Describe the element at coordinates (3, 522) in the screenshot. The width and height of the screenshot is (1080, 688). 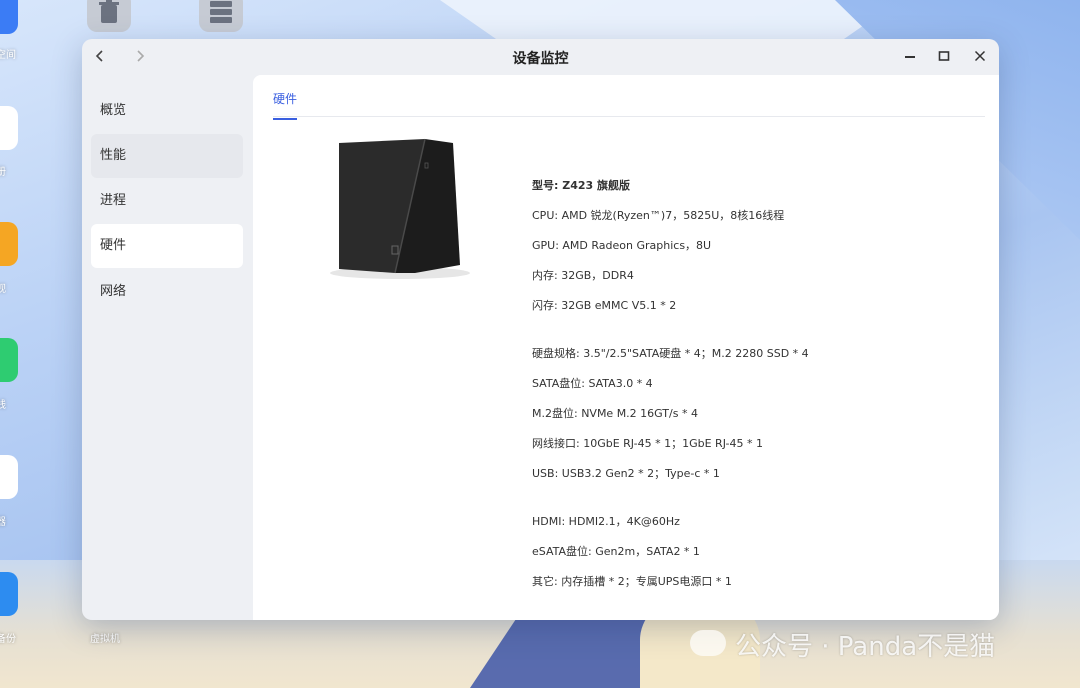
I see `desktop-label: 器` at that location.